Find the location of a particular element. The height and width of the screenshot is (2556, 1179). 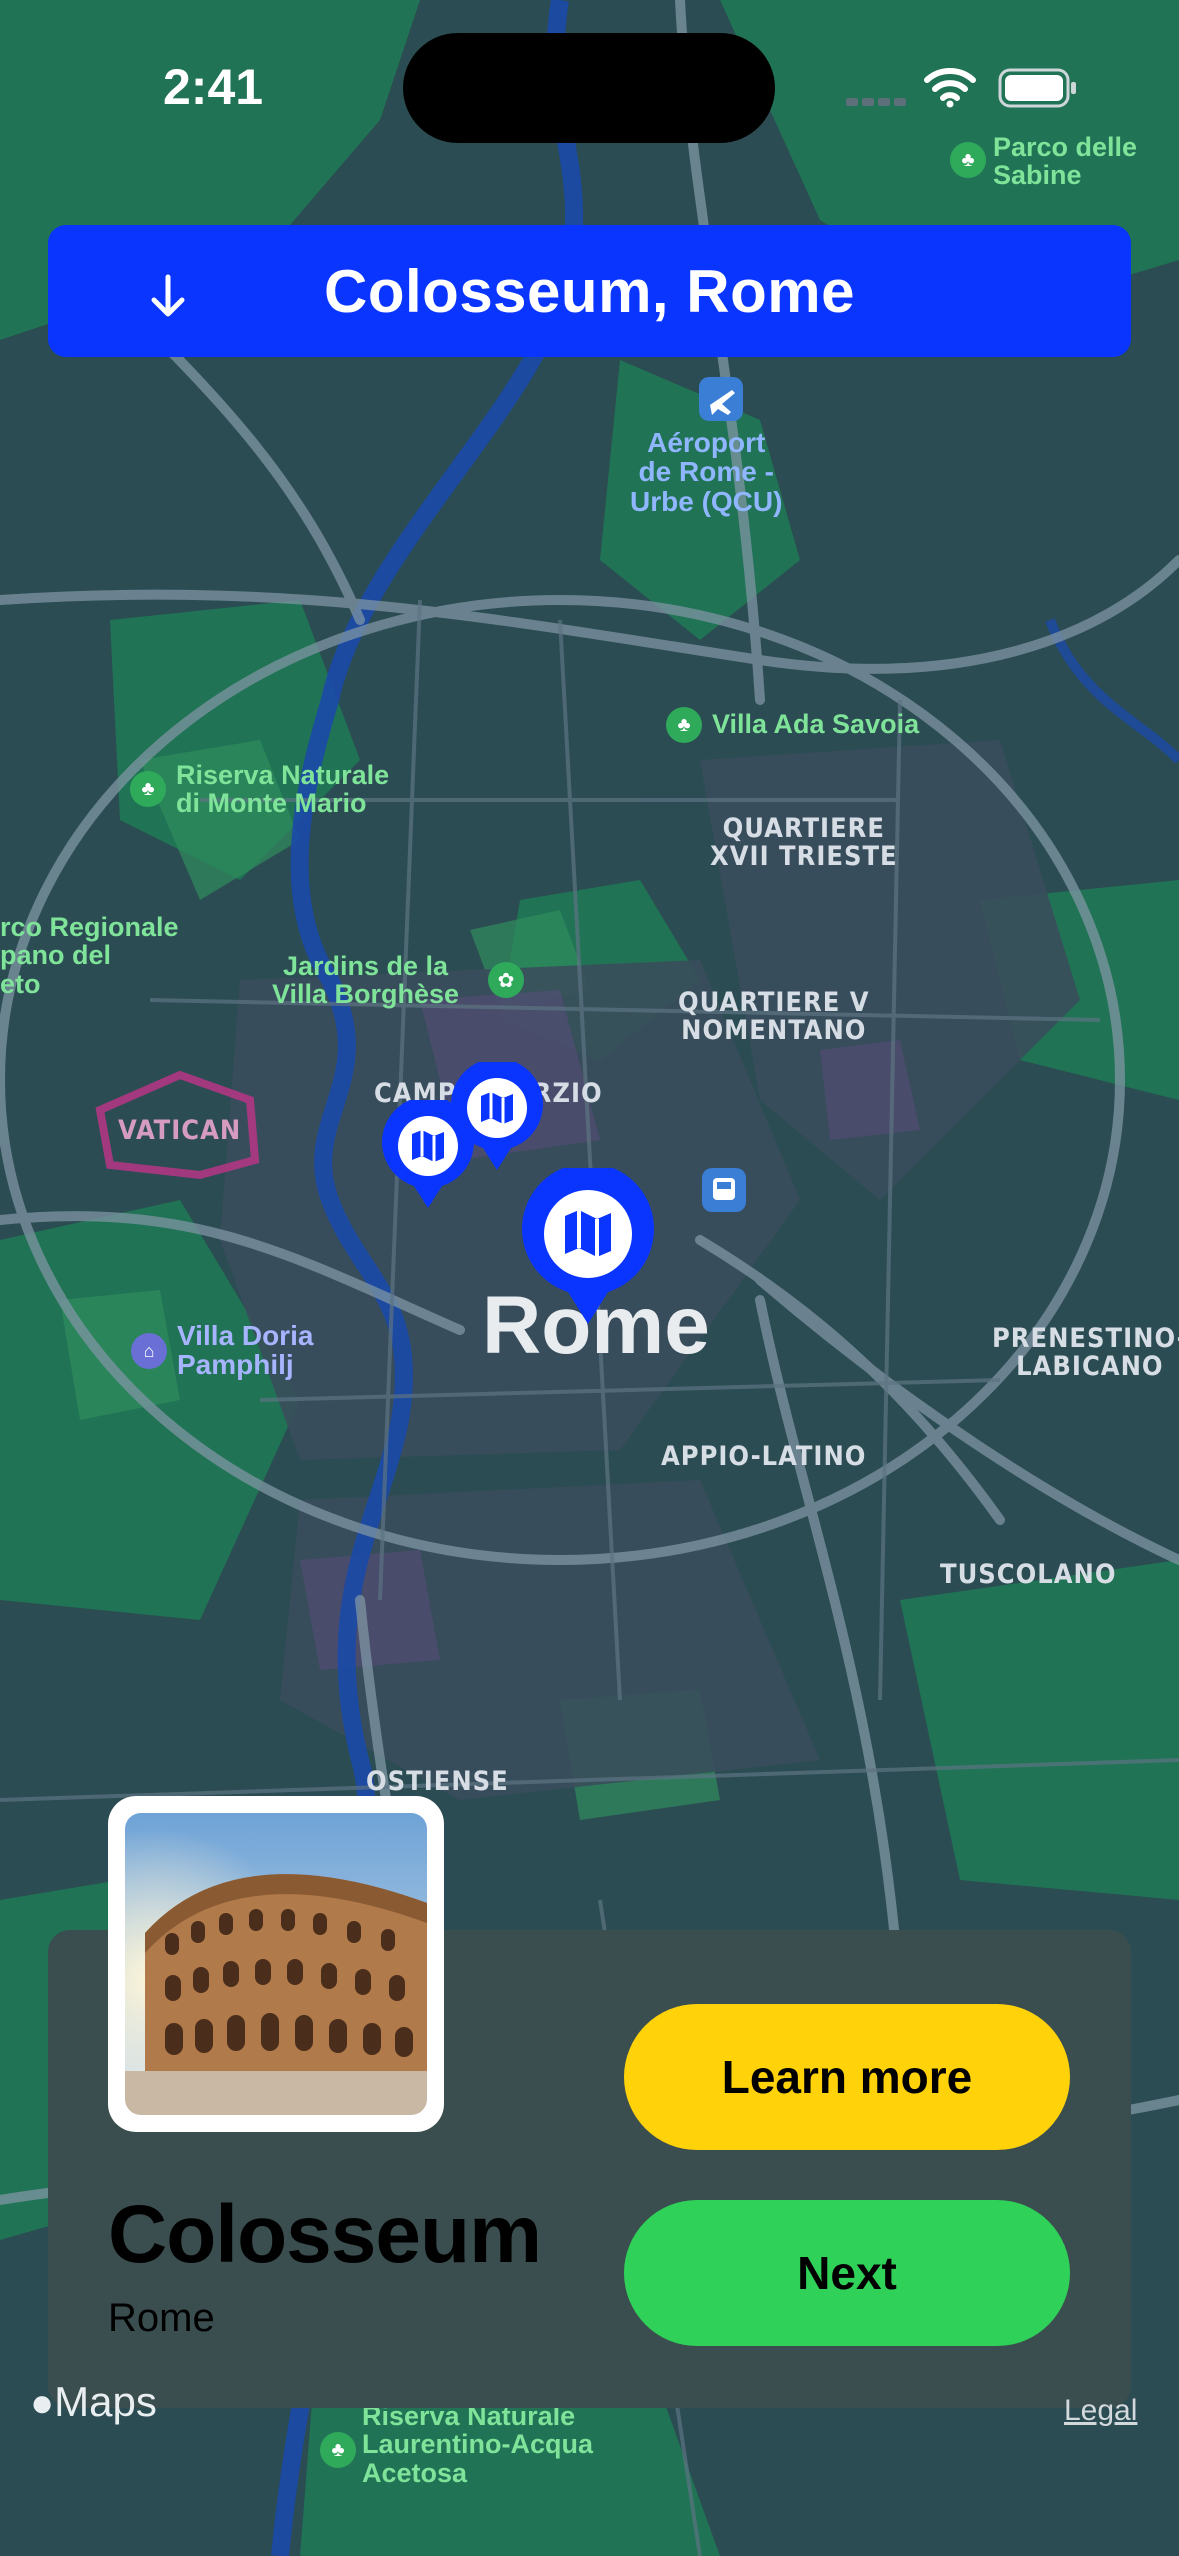

status-time: 2:41 is located at coordinates (213, 87).